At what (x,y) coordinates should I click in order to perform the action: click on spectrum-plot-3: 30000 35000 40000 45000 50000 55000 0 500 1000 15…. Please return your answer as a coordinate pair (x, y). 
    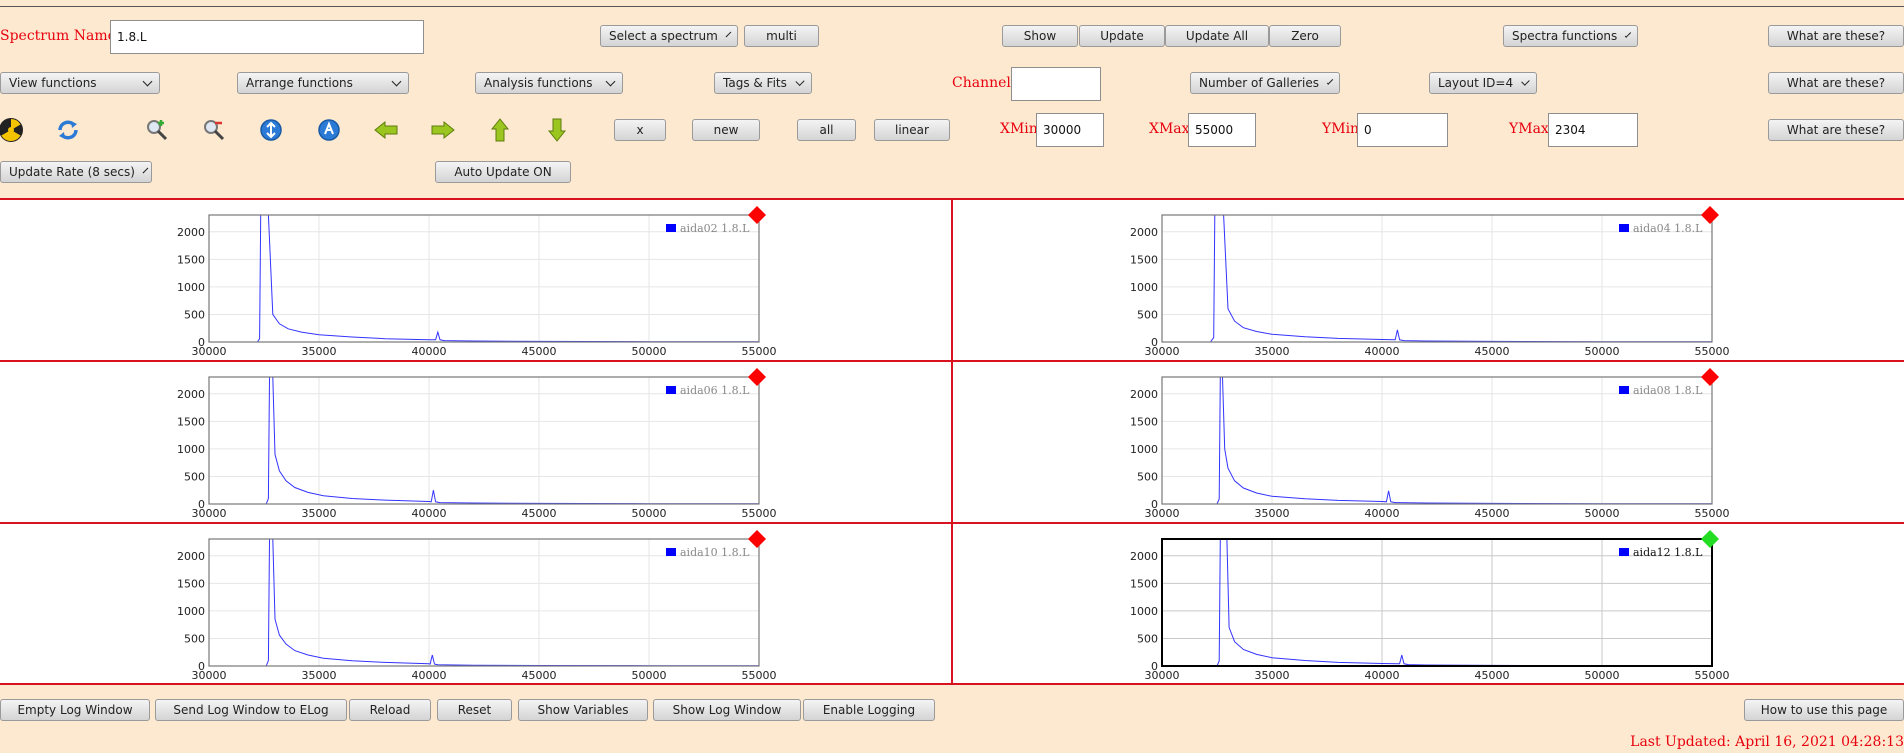
    Looking at the image, I should click on (475, 442).